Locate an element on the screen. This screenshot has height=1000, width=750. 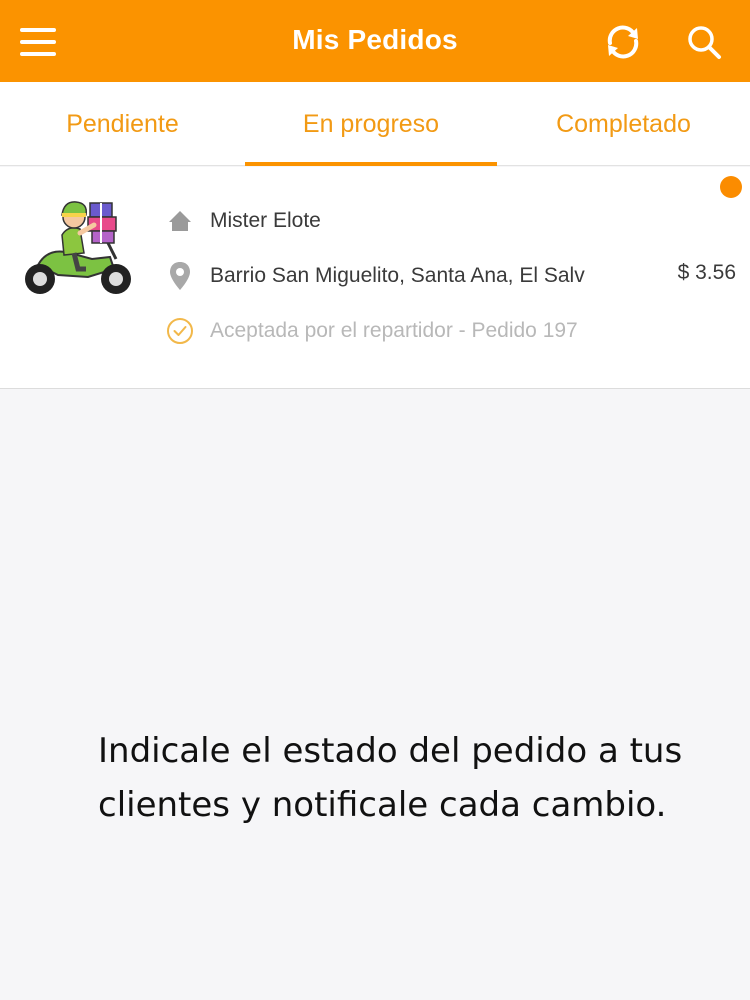
delivery-courier-image is located at coordinates (78, 247).